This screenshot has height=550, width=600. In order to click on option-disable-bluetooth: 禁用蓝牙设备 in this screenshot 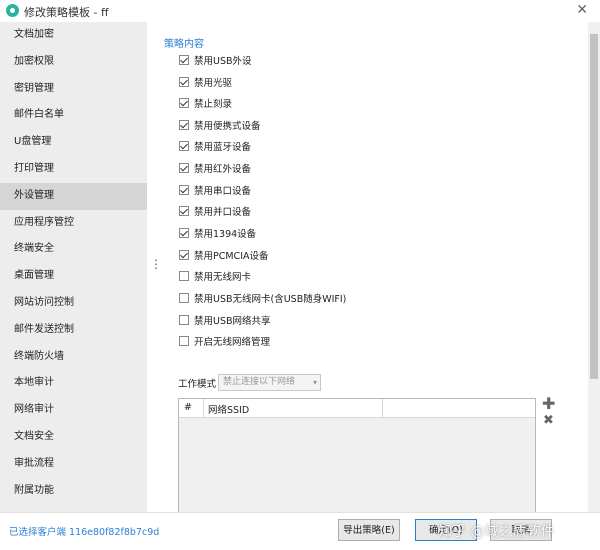, I will do `click(215, 146)`.